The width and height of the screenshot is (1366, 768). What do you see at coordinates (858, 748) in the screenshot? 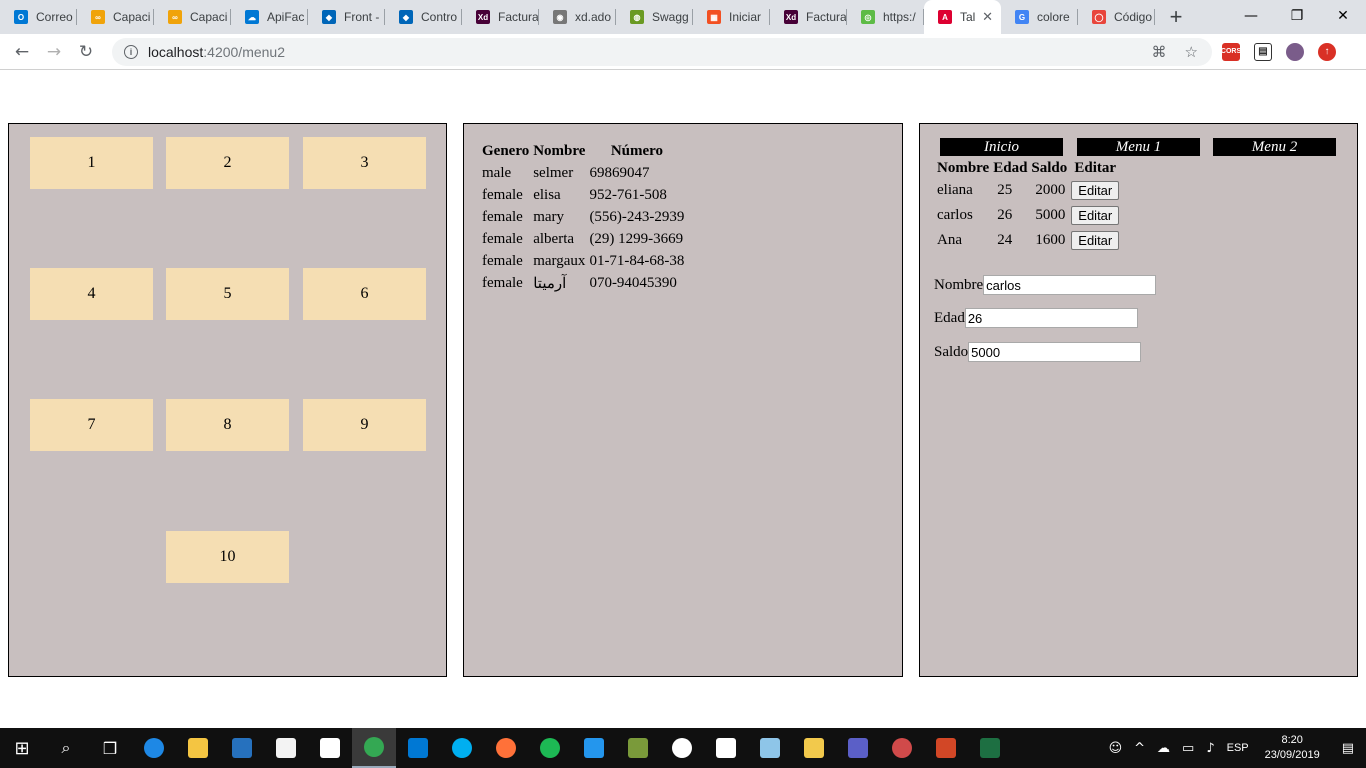
I see `teams-icon` at bounding box center [858, 748].